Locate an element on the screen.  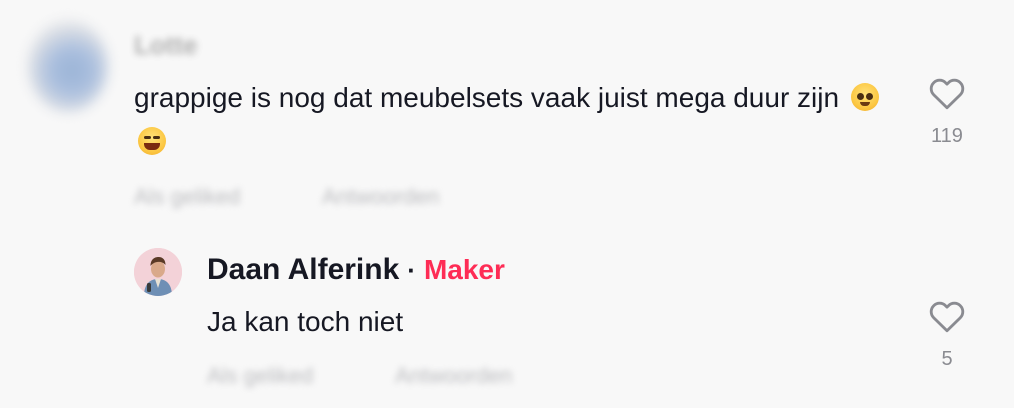
comment-username: Lotte is located at coordinates (166, 45).